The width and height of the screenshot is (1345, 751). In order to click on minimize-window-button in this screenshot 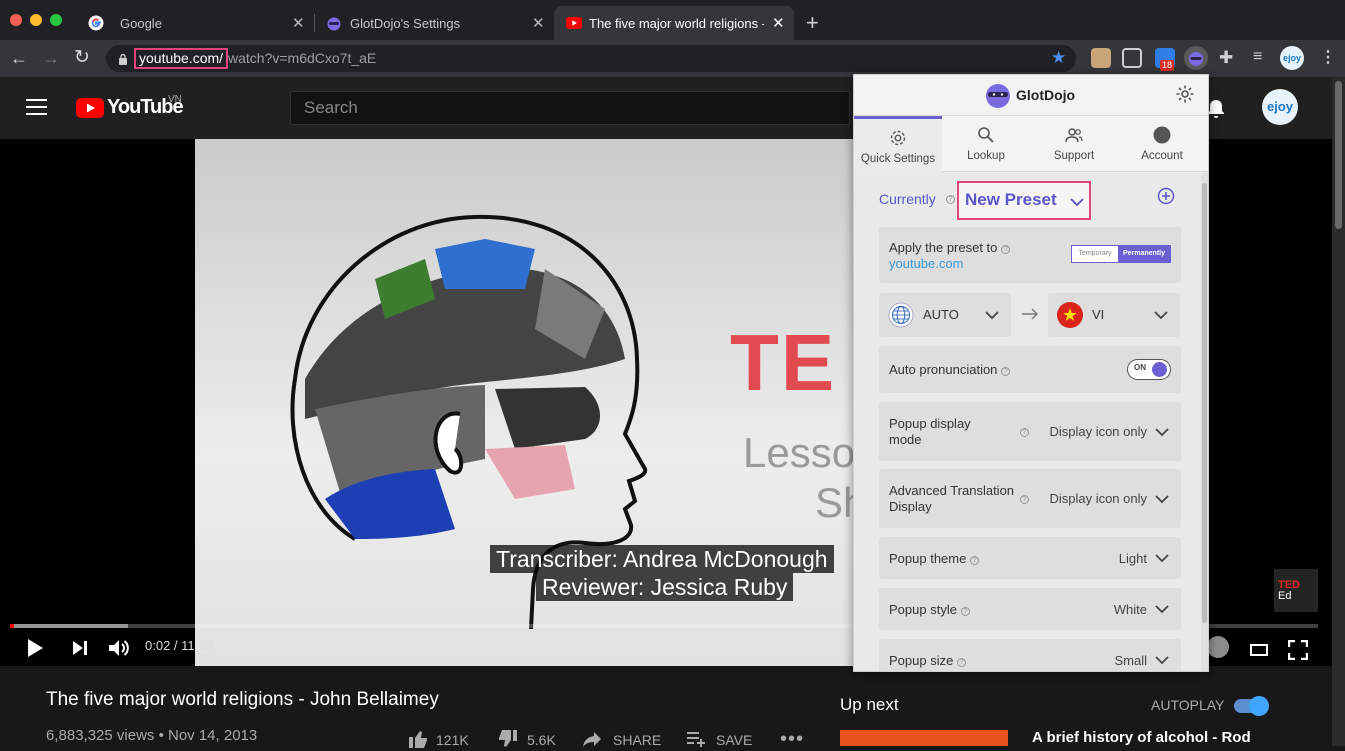, I will do `click(36, 20)`.